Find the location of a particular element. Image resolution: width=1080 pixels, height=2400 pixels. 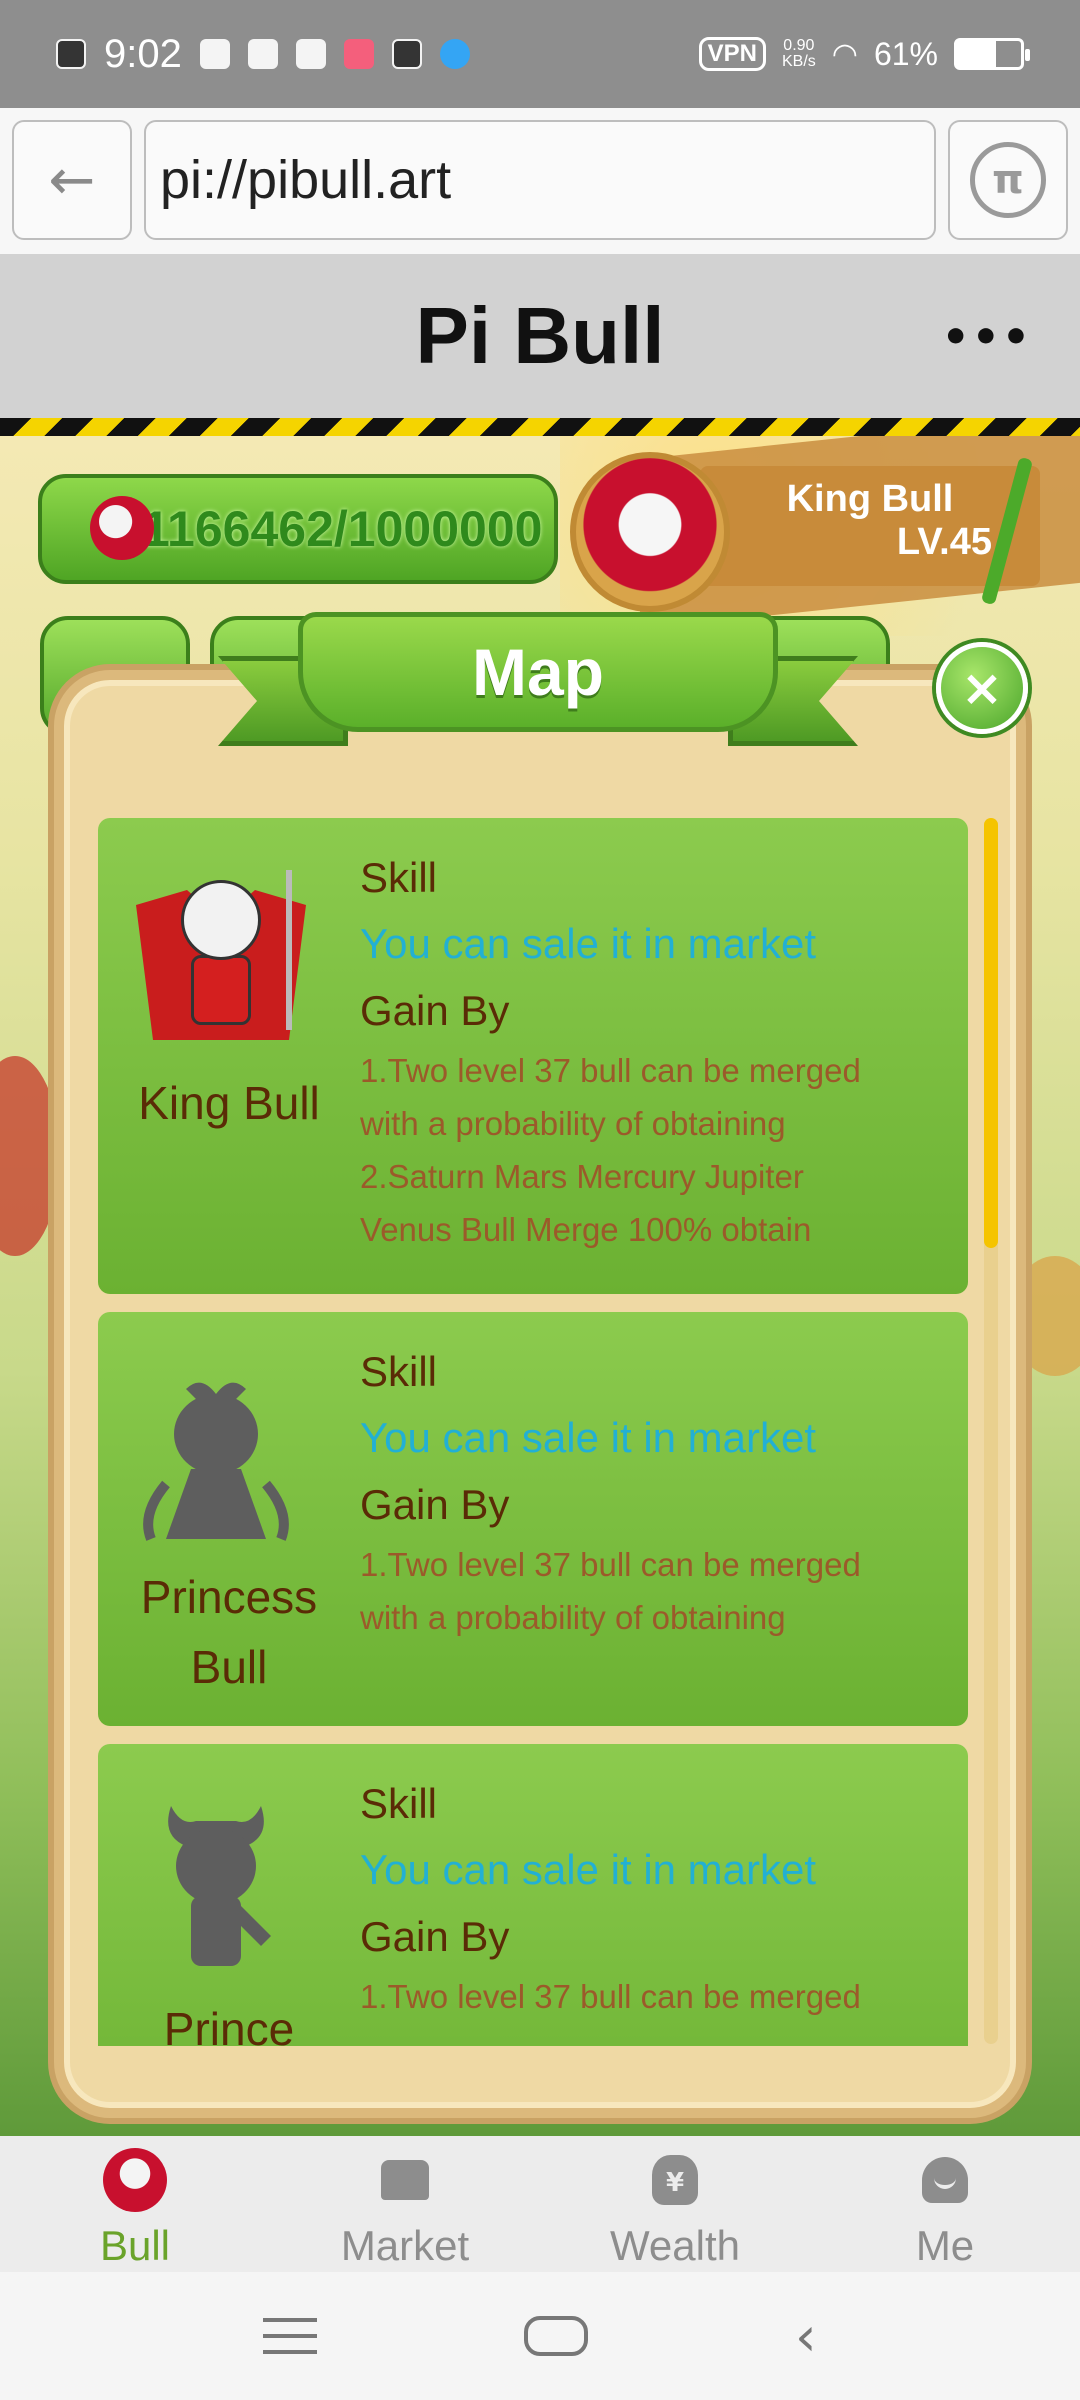

coin-counter: 1166462/1000000 is located at coordinates (298, 529).